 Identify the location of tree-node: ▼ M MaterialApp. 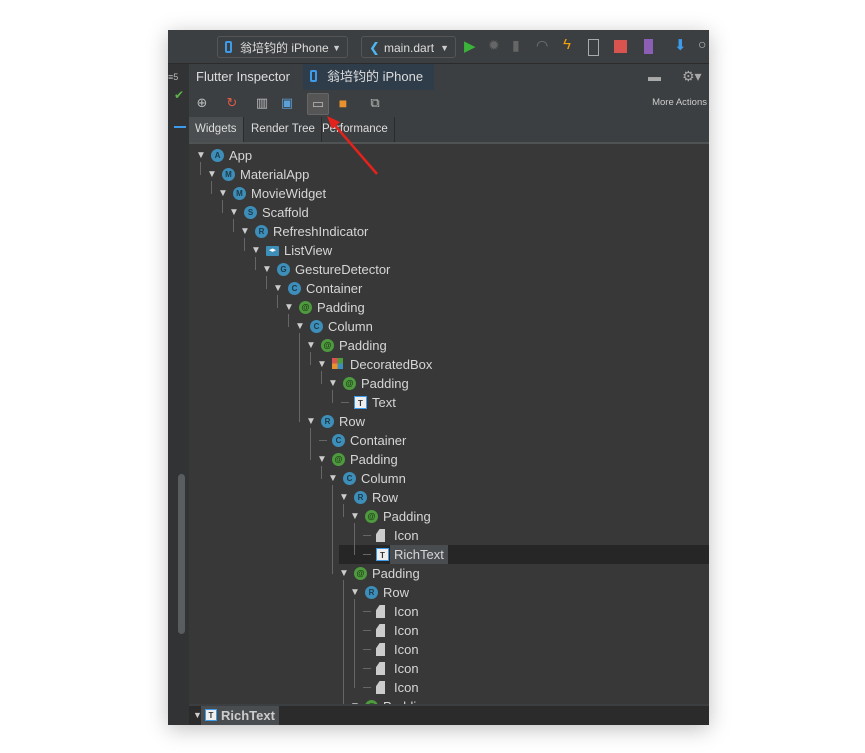
(449, 174).